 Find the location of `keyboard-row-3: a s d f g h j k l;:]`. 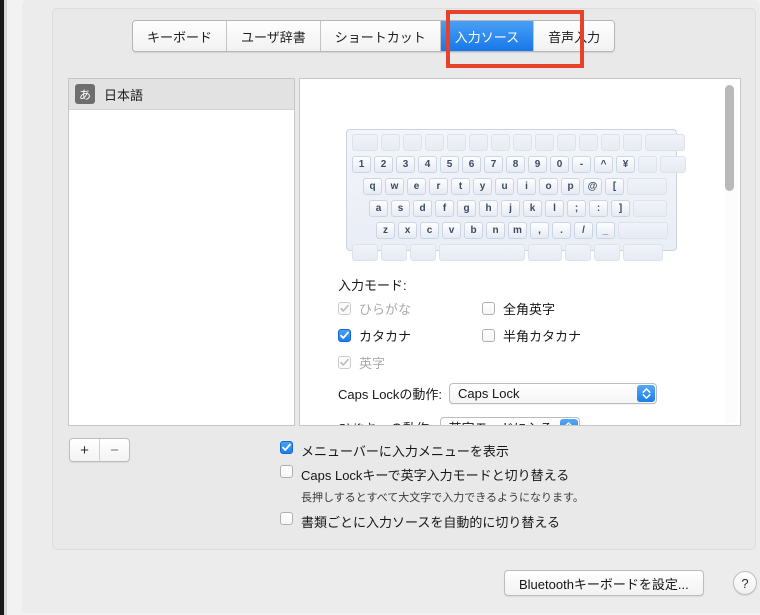

keyboard-row-3: a s d f g h j k l;:] is located at coordinates (511, 209).